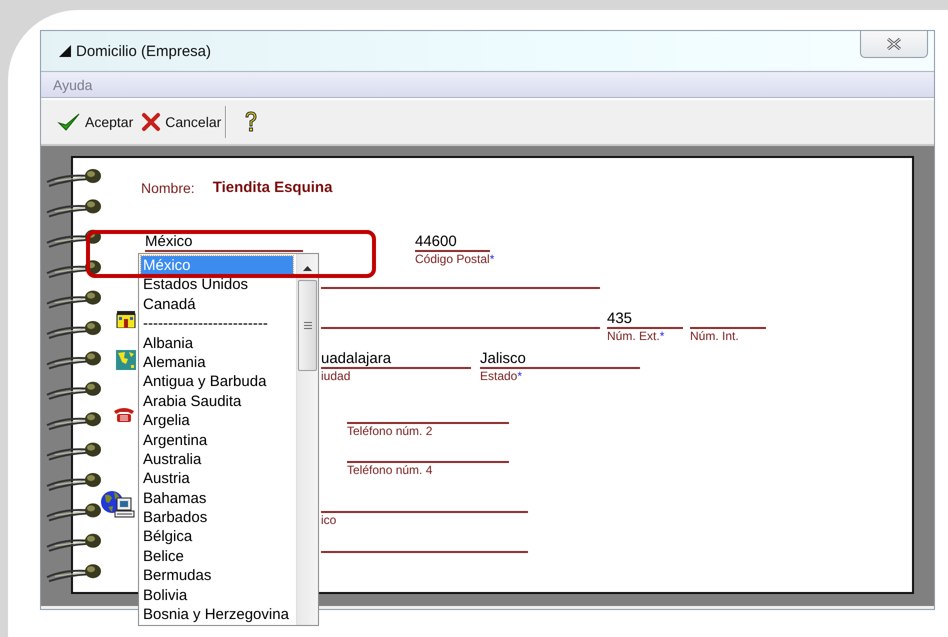 This screenshot has height=637, width=948. I want to click on dropdown-option: Argentina, so click(218, 440).